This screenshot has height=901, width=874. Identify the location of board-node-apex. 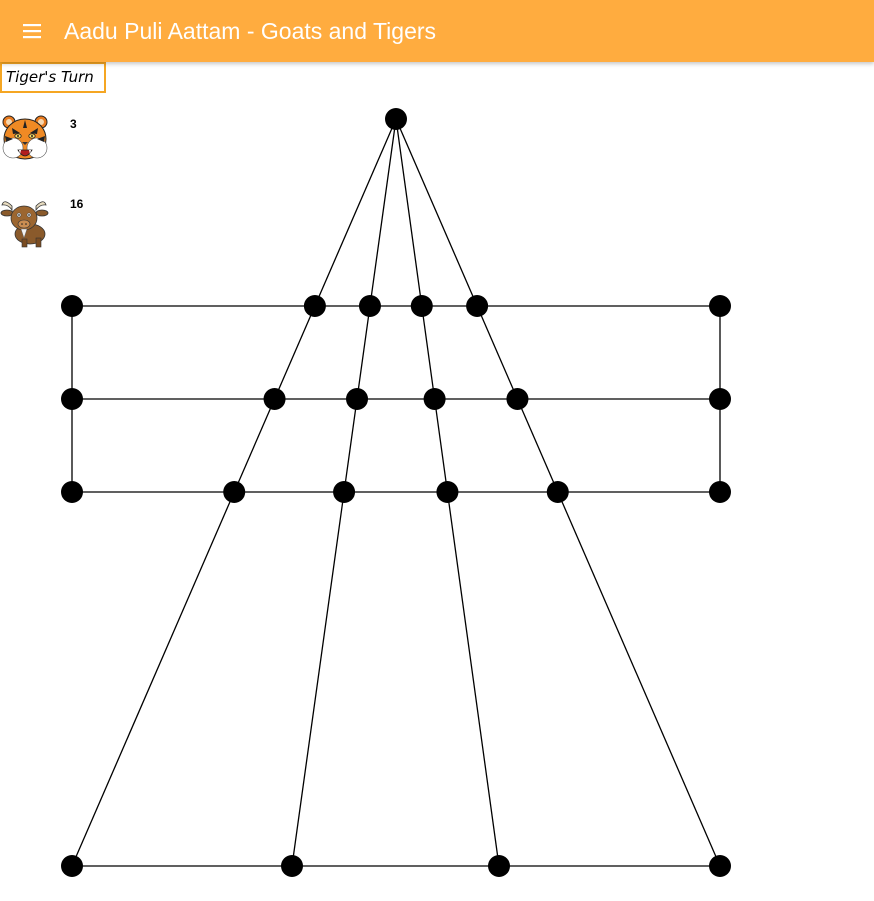
(396, 119).